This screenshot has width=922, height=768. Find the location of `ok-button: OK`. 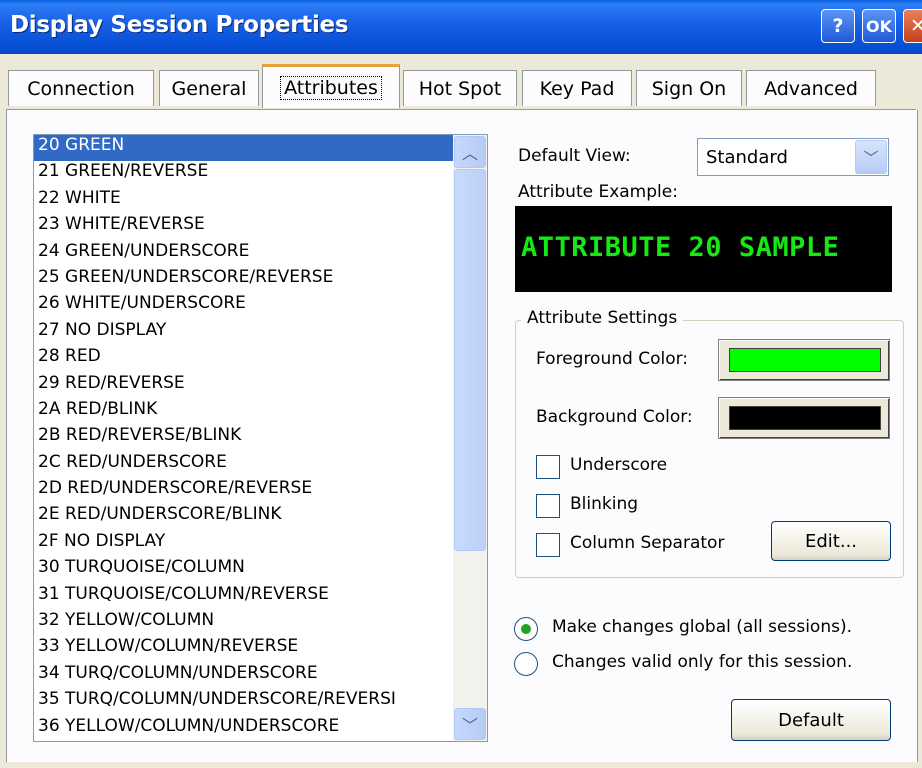

ok-button: OK is located at coordinates (879, 26).